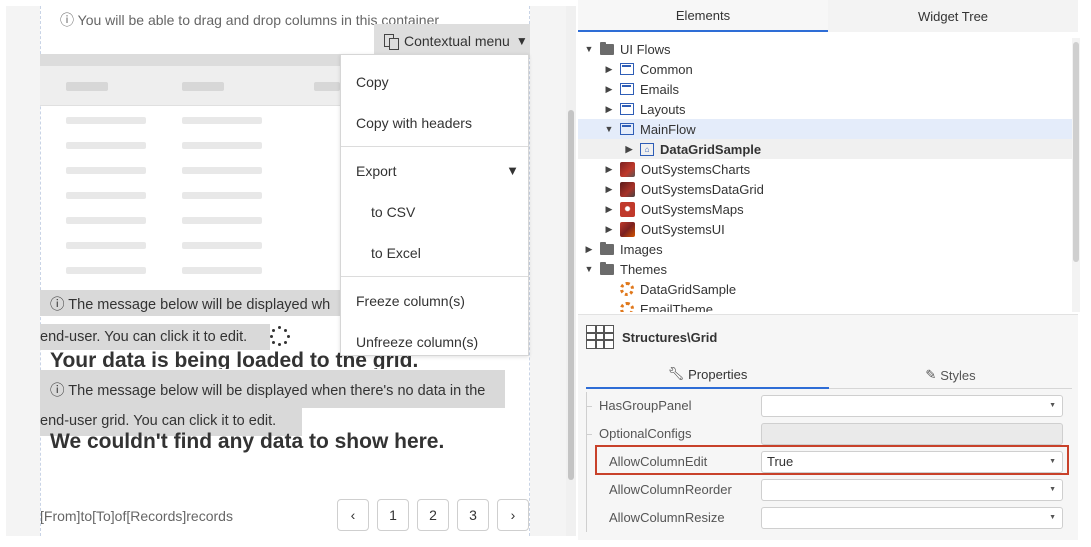  I want to click on folder-icon, so click(607, 48).